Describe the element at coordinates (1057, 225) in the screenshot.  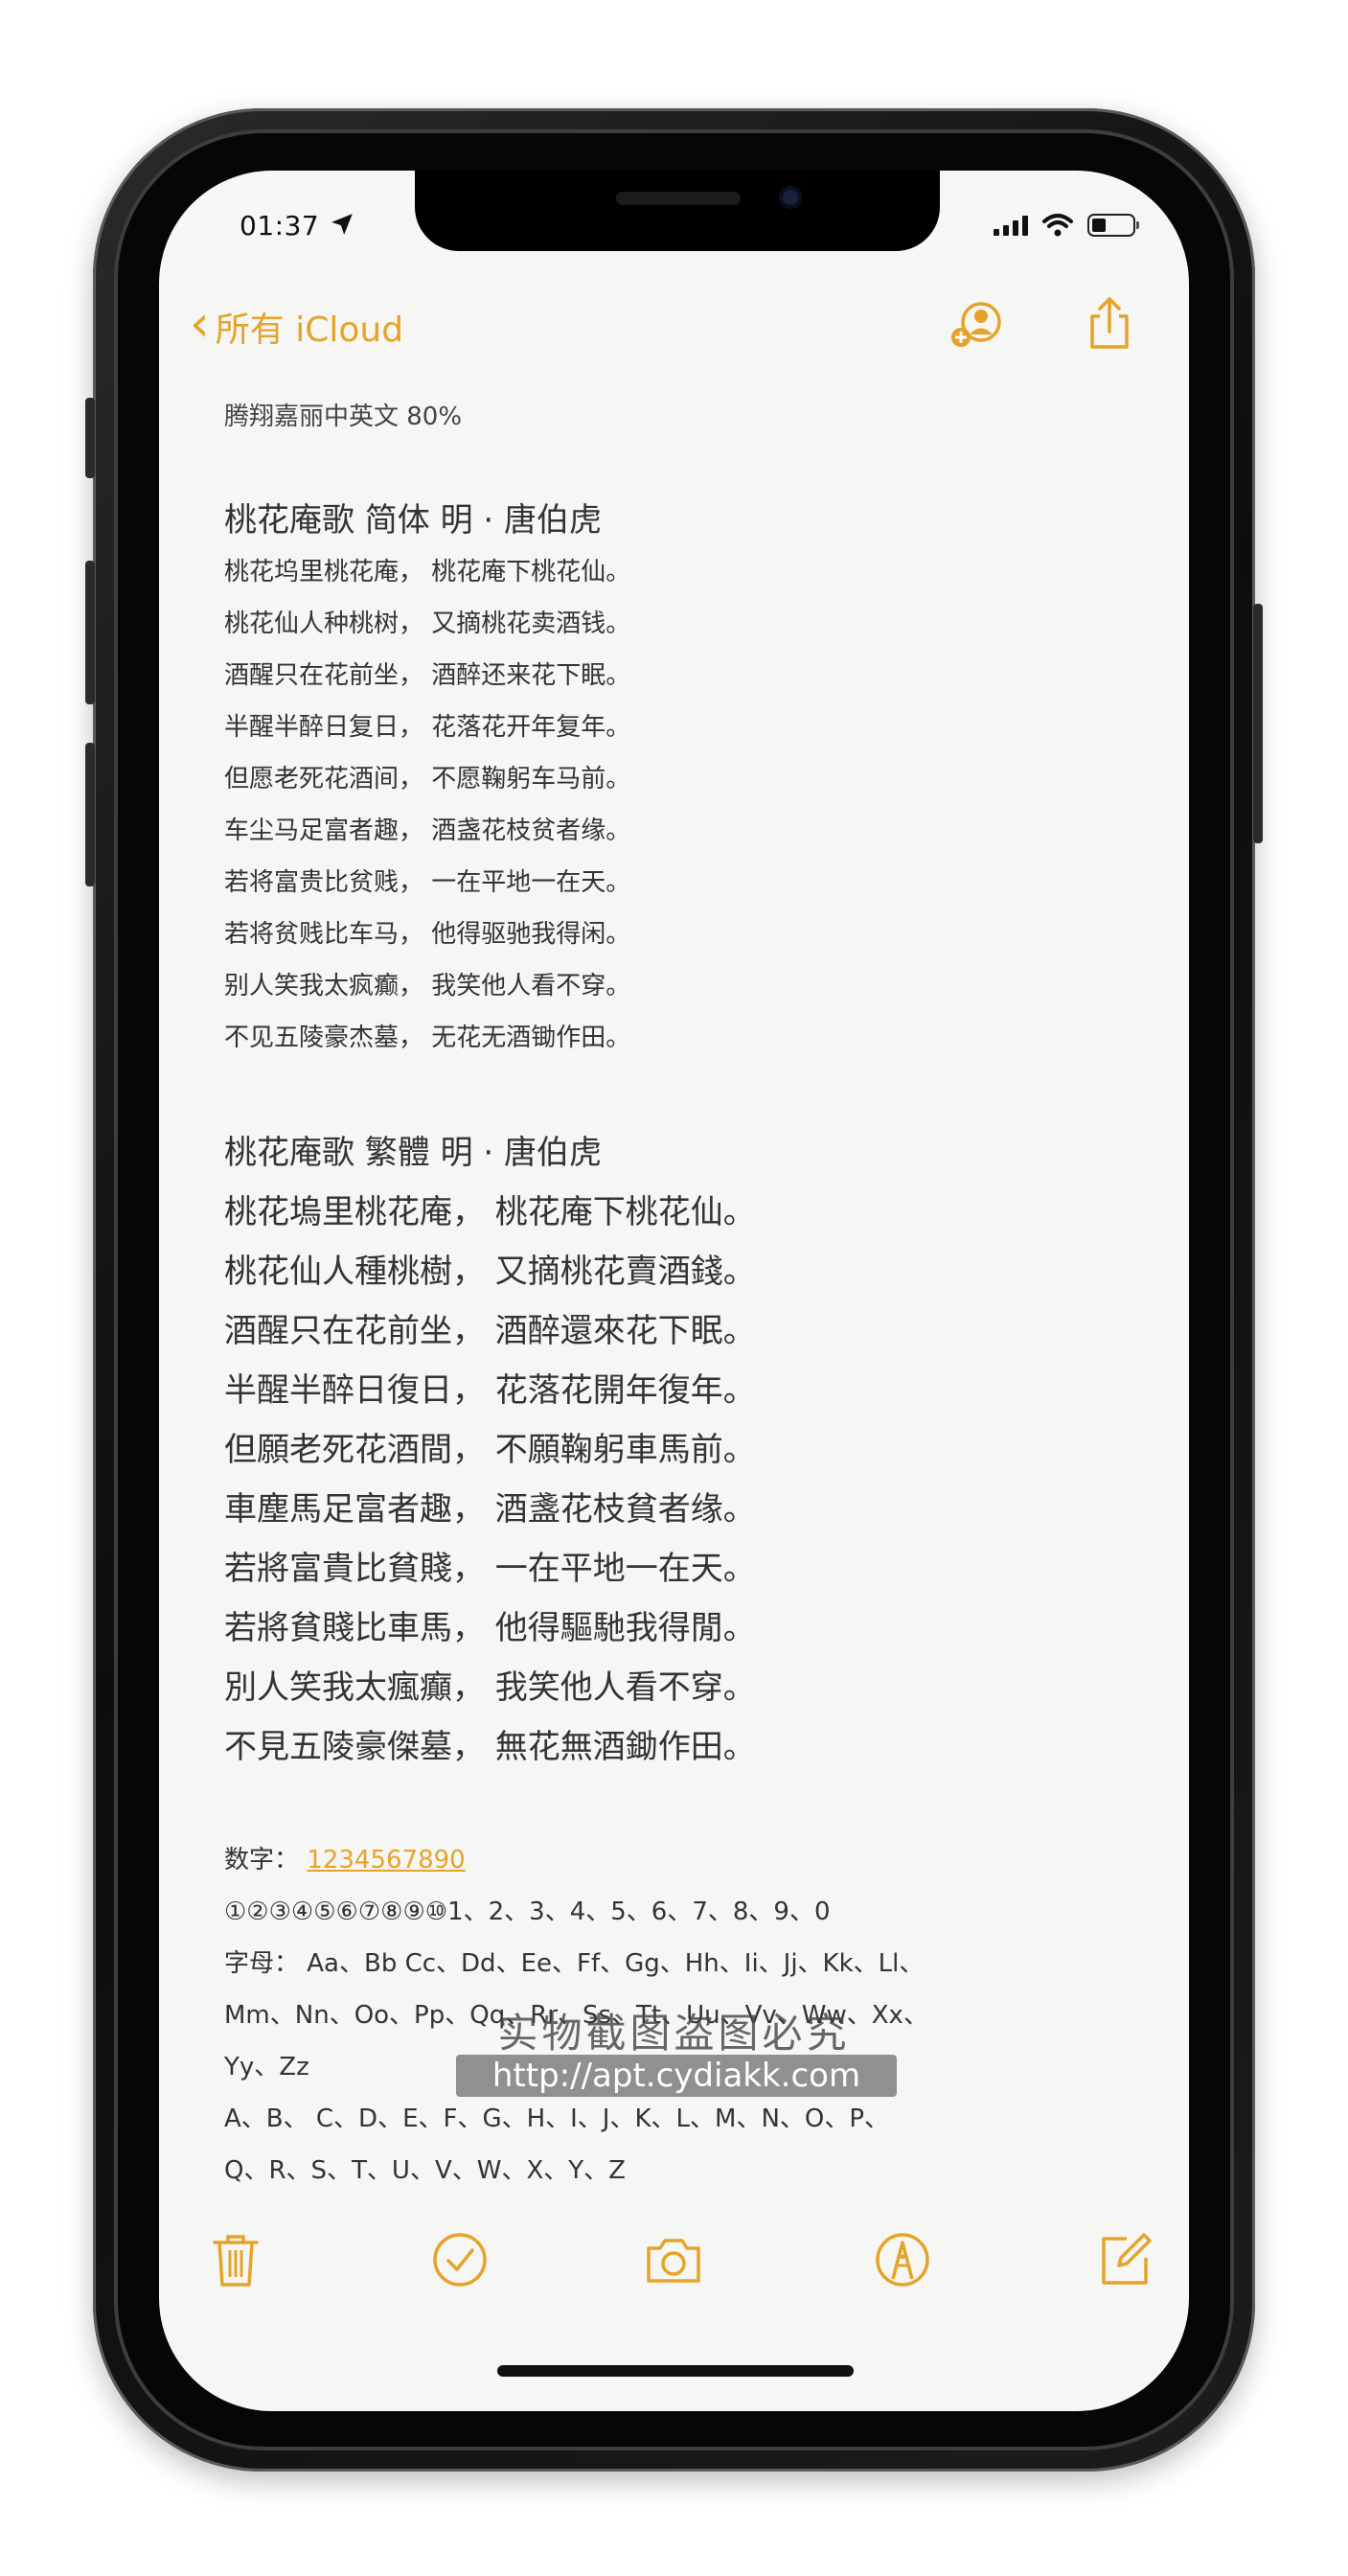
I see `wifi-icon` at that location.